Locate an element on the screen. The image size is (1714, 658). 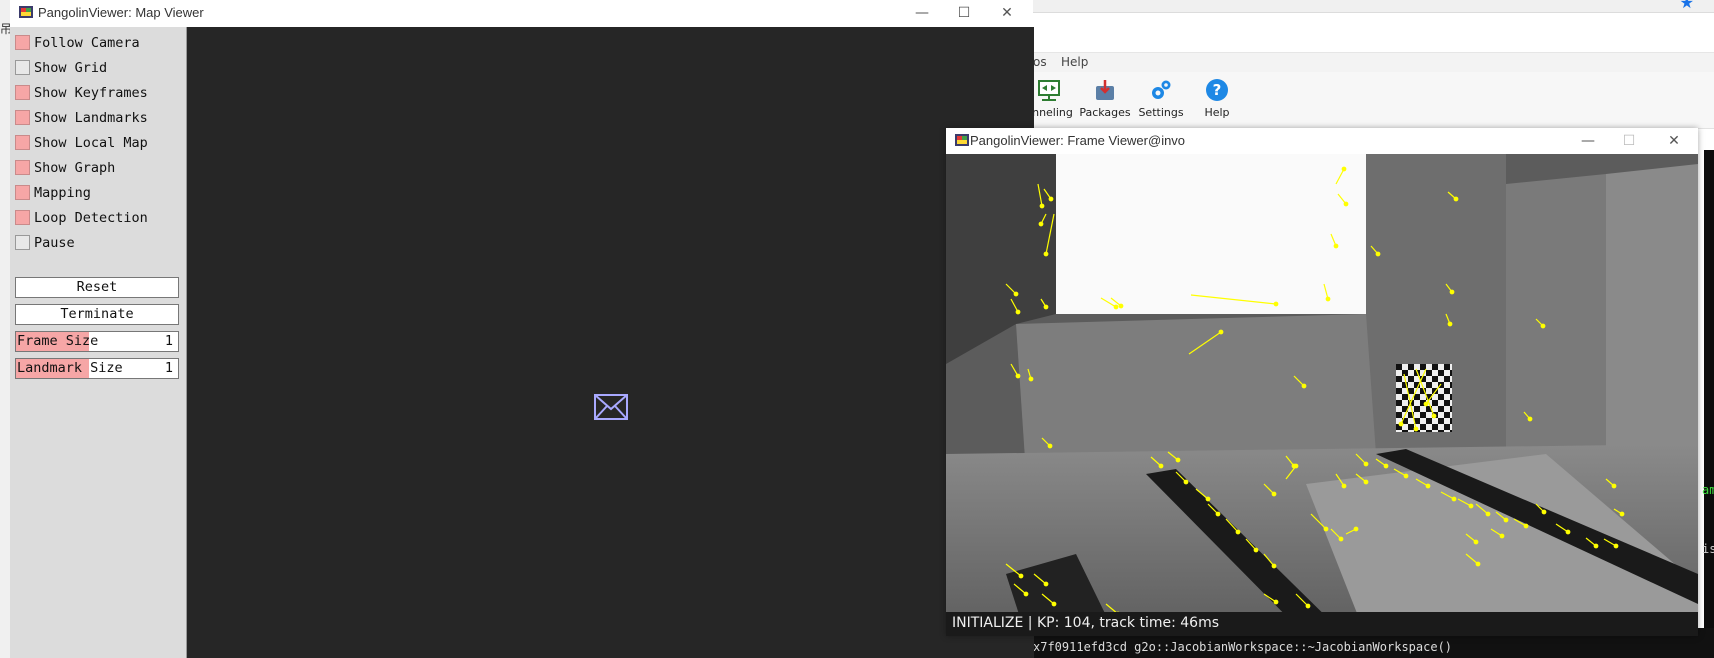
help-button: ? Help is located at coordinates (1217, 96).